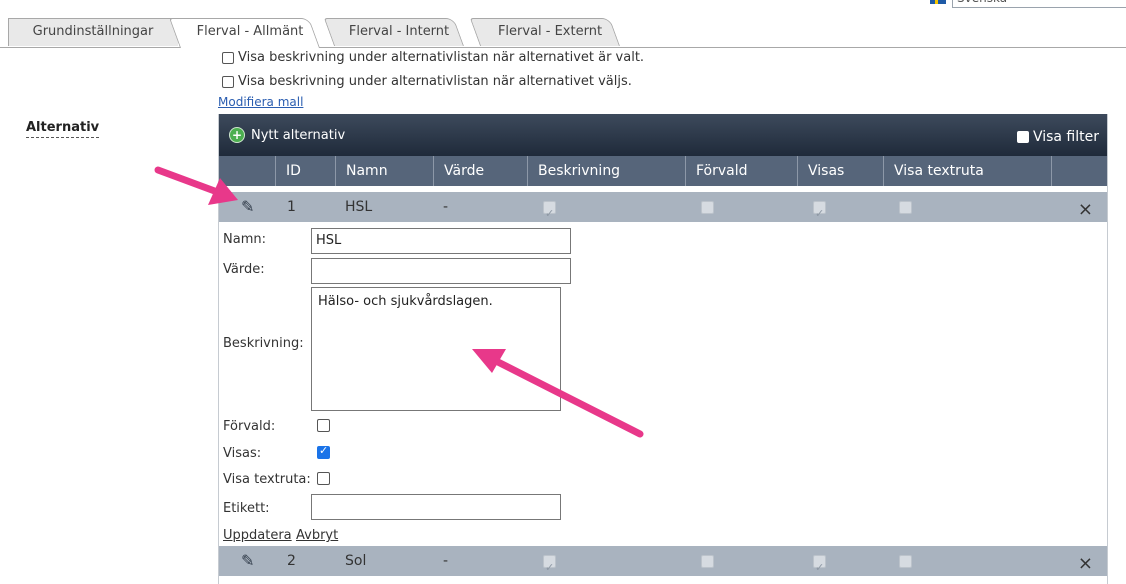 Image resolution: width=1126 pixels, height=584 pixels. What do you see at coordinates (287, 135) in the screenshot?
I see `add-alternative-button: + Nytt alternativ` at bounding box center [287, 135].